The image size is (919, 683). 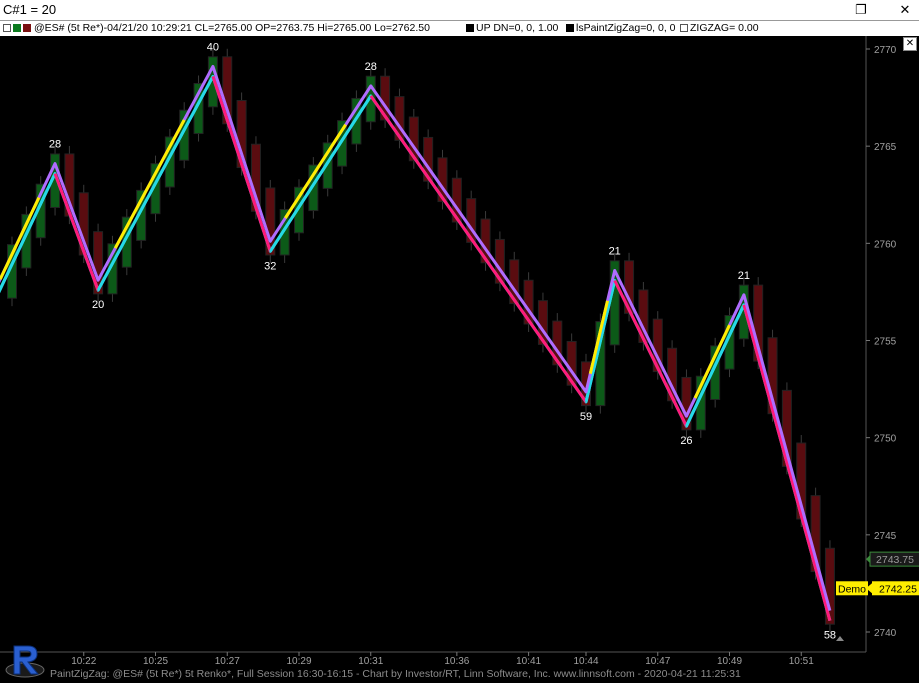 What do you see at coordinates (270, 266) in the screenshot?
I see `pivot-count-label: 32` at bounding box center [270, 266].